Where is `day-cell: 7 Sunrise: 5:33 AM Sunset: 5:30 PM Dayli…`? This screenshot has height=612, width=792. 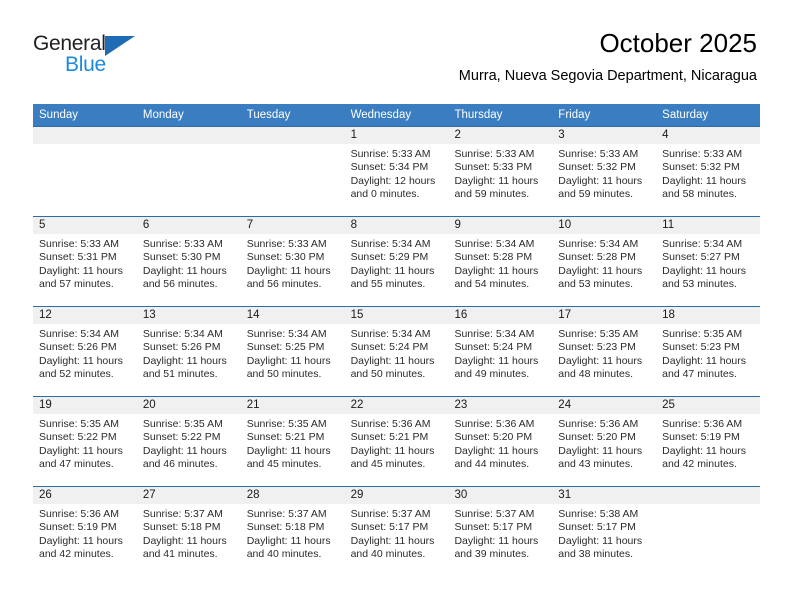 day-cell: 7 Sunrise: 5:33 AM Sunset: 5:30 PM Dayli… is located at coordinates (292, 261).